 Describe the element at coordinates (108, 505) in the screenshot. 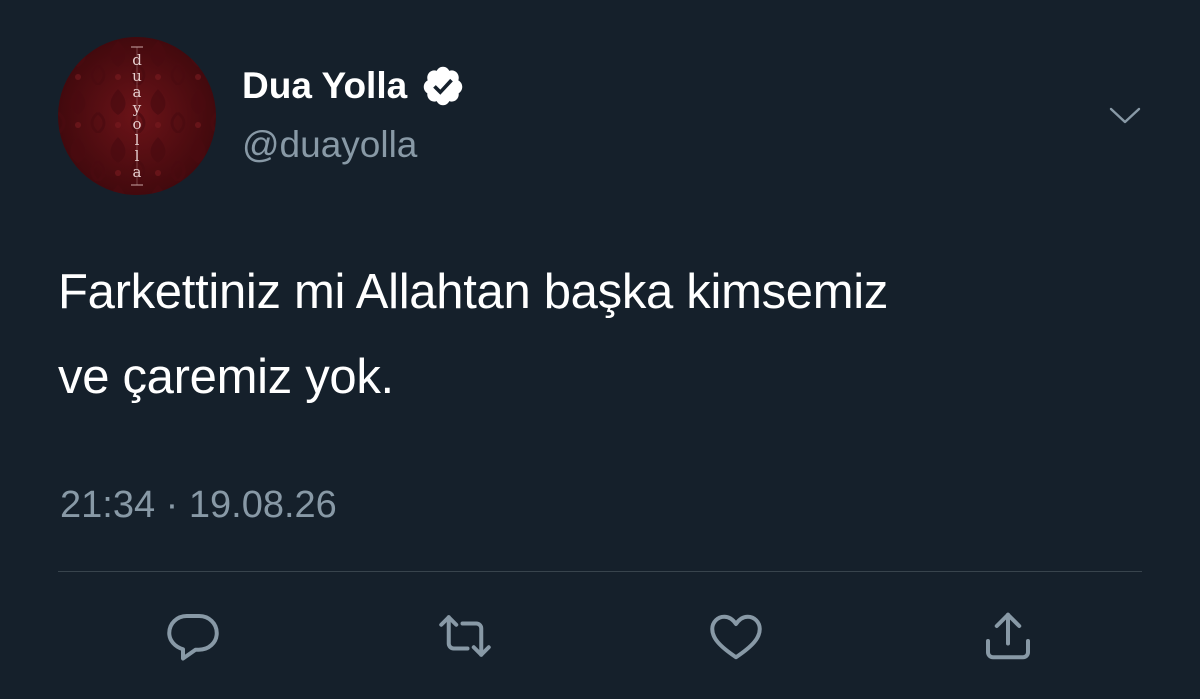

I see `tweet-time: 21:34` at that location.